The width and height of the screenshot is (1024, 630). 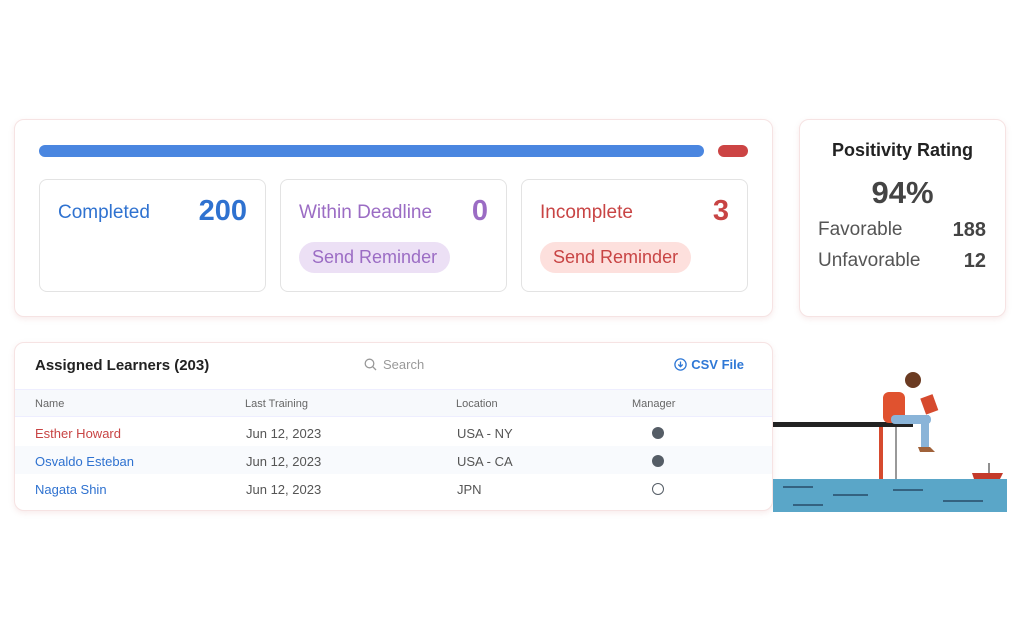 I want to click on learner-name: Nagata Shin, so click(x=71, y=489).